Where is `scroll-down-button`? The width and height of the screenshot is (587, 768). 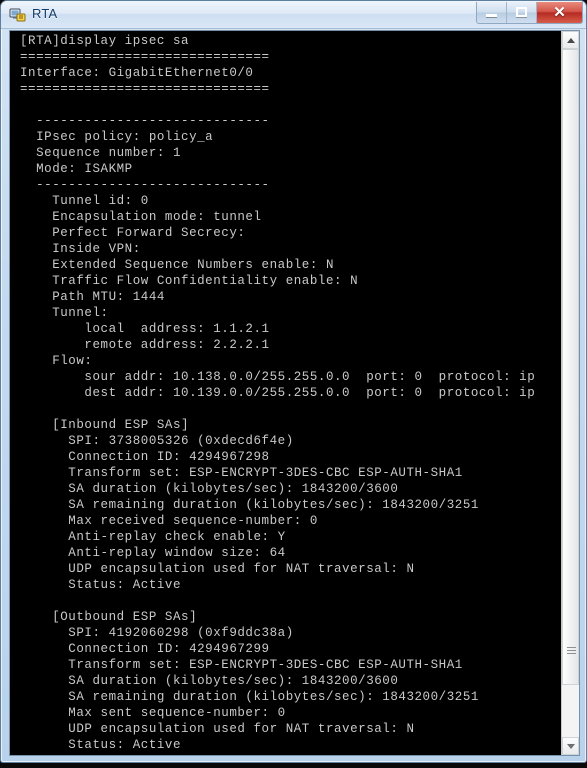
scroll-down-button is located at coordinates (570, 746).